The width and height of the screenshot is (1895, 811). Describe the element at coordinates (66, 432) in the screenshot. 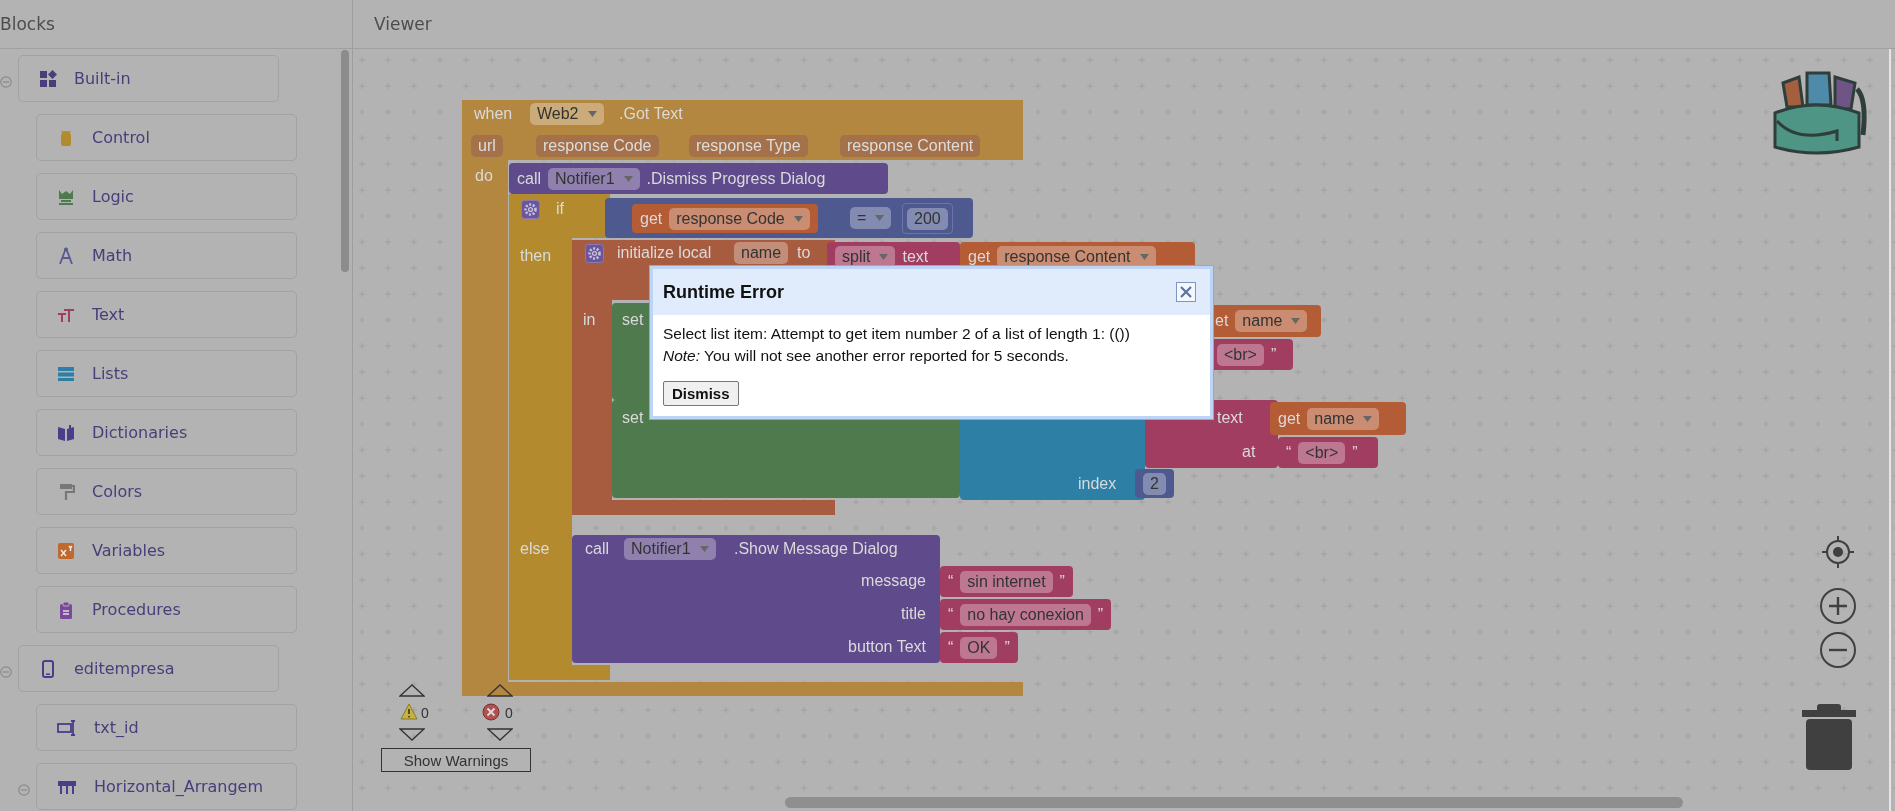

I see `book-icon` at that location.